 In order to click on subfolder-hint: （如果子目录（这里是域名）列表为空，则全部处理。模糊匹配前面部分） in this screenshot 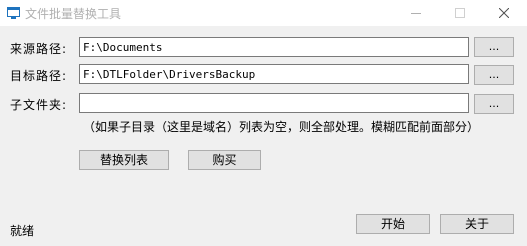, I will do `click(281, 127)`.